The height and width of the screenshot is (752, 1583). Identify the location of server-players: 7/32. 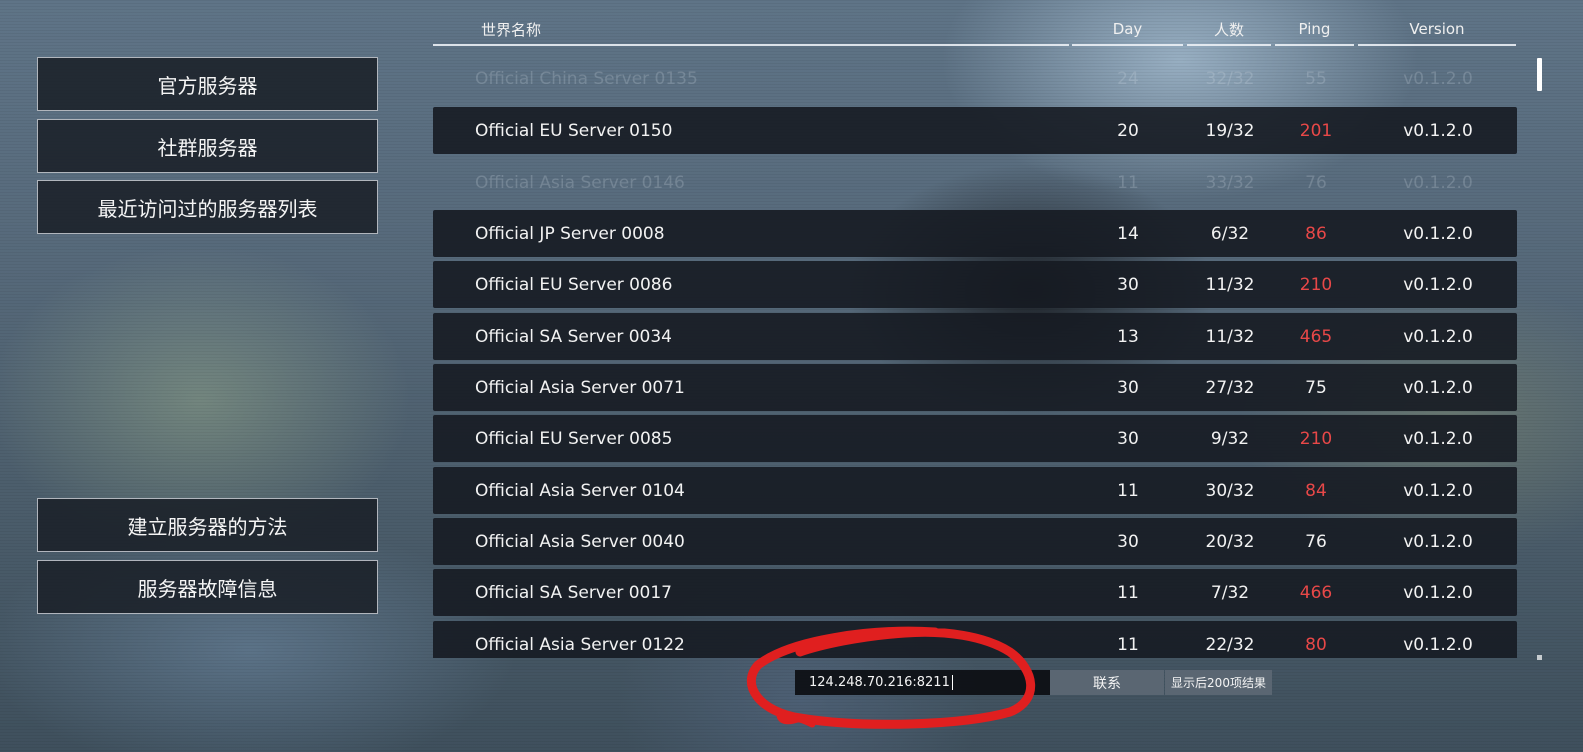
(1230, 592).